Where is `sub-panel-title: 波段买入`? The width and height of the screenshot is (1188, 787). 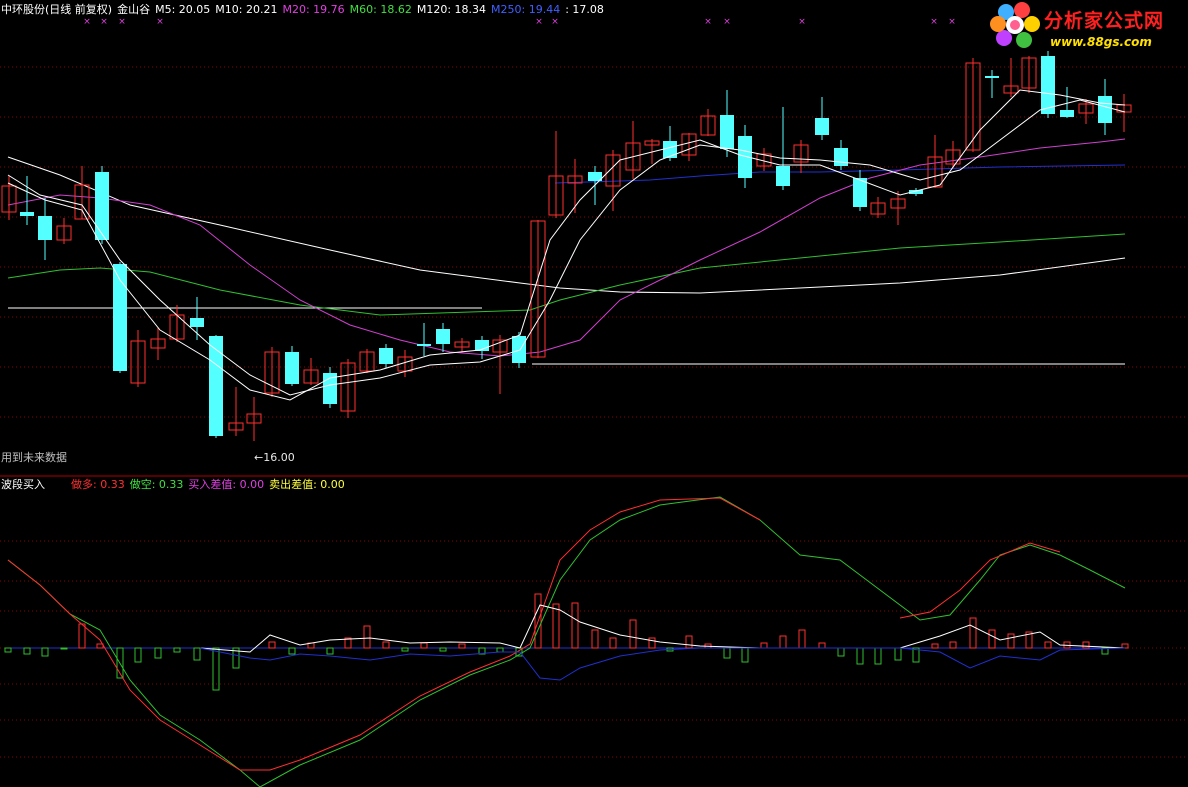 sub-panel-title: 波段买入 is located at coordinates (23, 484).